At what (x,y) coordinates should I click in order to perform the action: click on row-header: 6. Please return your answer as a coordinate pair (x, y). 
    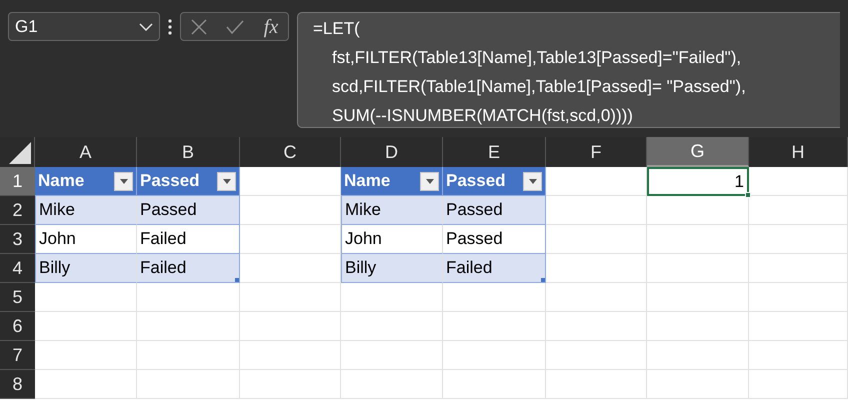
    Looking at the image, I should click on (17, 326).